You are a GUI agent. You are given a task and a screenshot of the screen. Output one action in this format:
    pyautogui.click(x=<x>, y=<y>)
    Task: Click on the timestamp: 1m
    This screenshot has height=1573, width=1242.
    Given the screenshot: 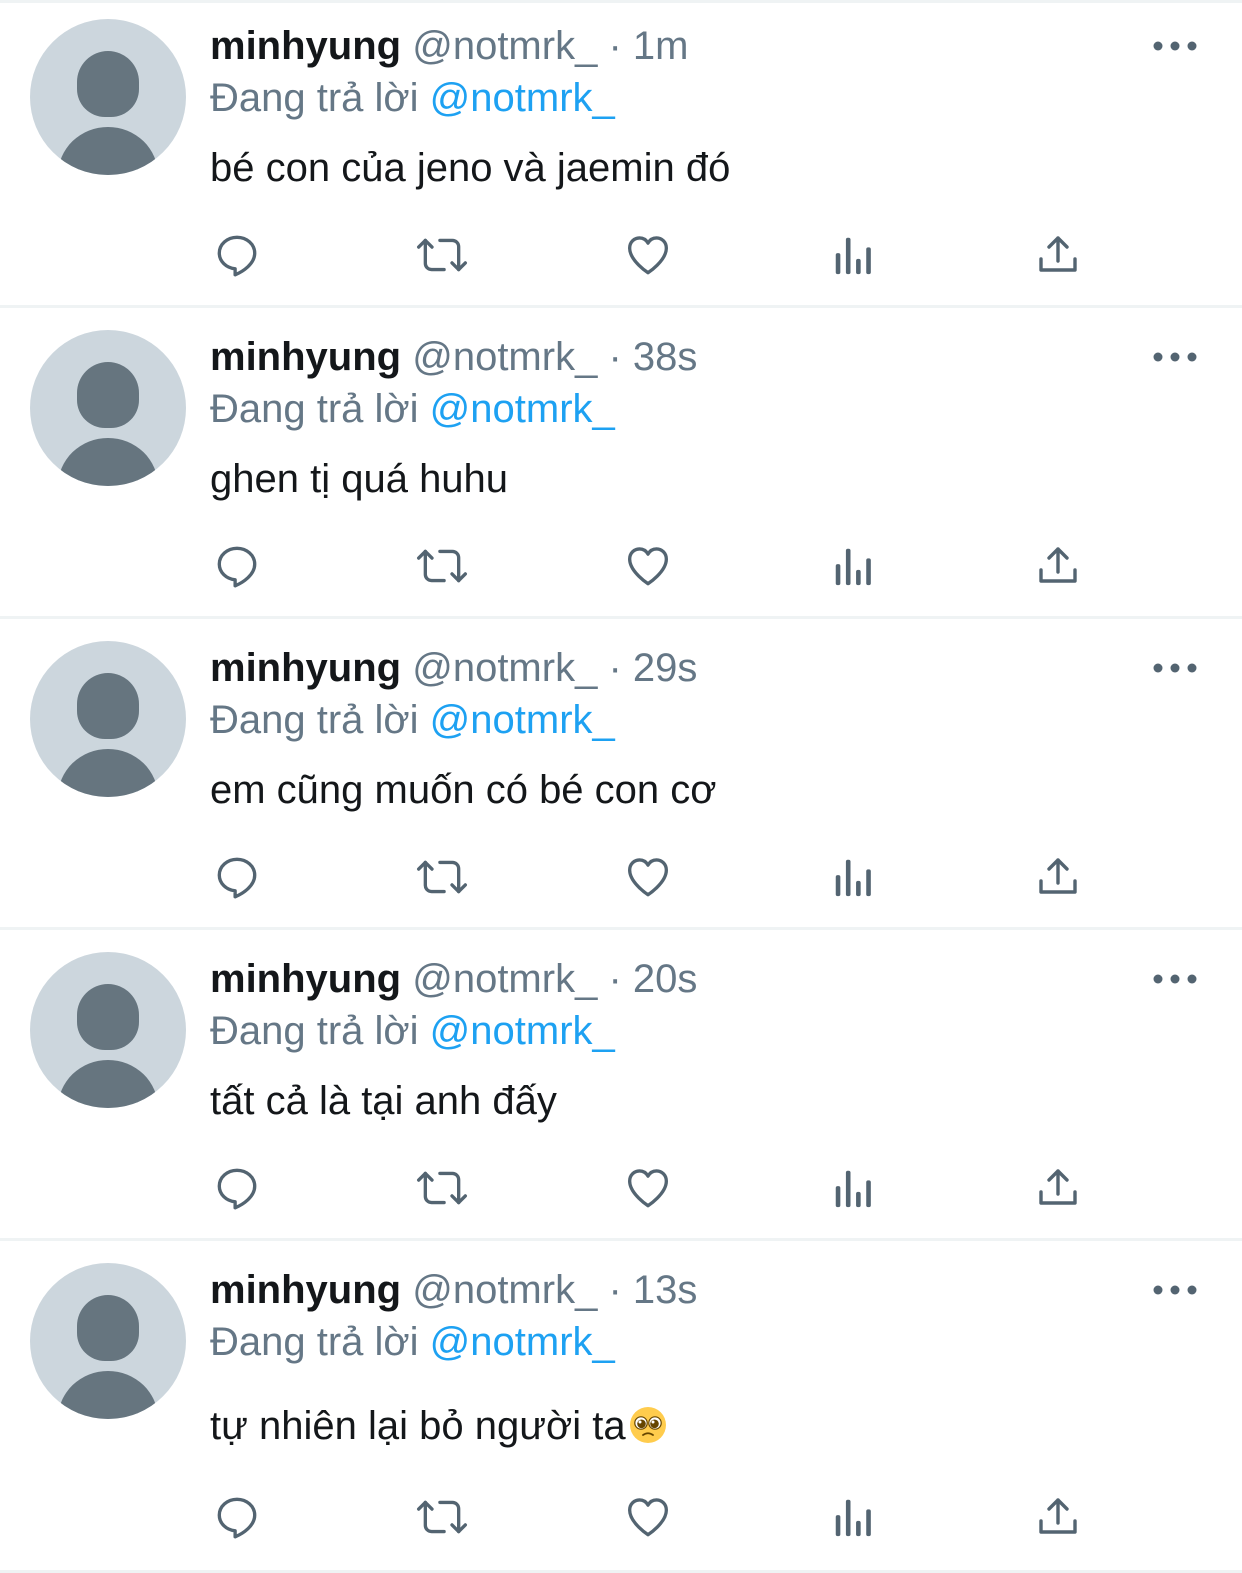 What is the action you would take?
    pyautogui.click(x=661, y=46)
    